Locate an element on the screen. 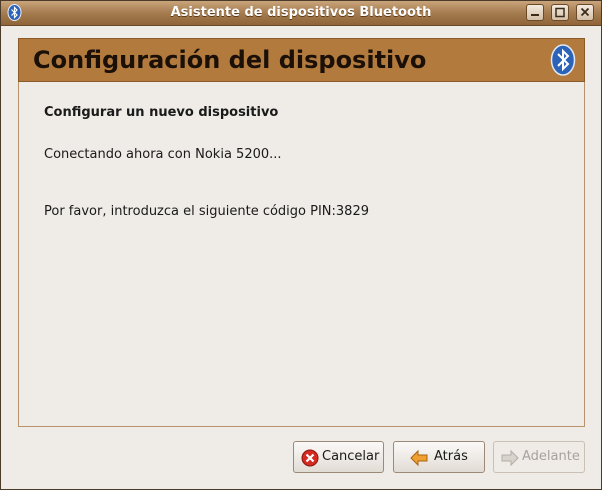 This screenshot has height=490, width=602. maximize-button is located at coordinates (560, 12).